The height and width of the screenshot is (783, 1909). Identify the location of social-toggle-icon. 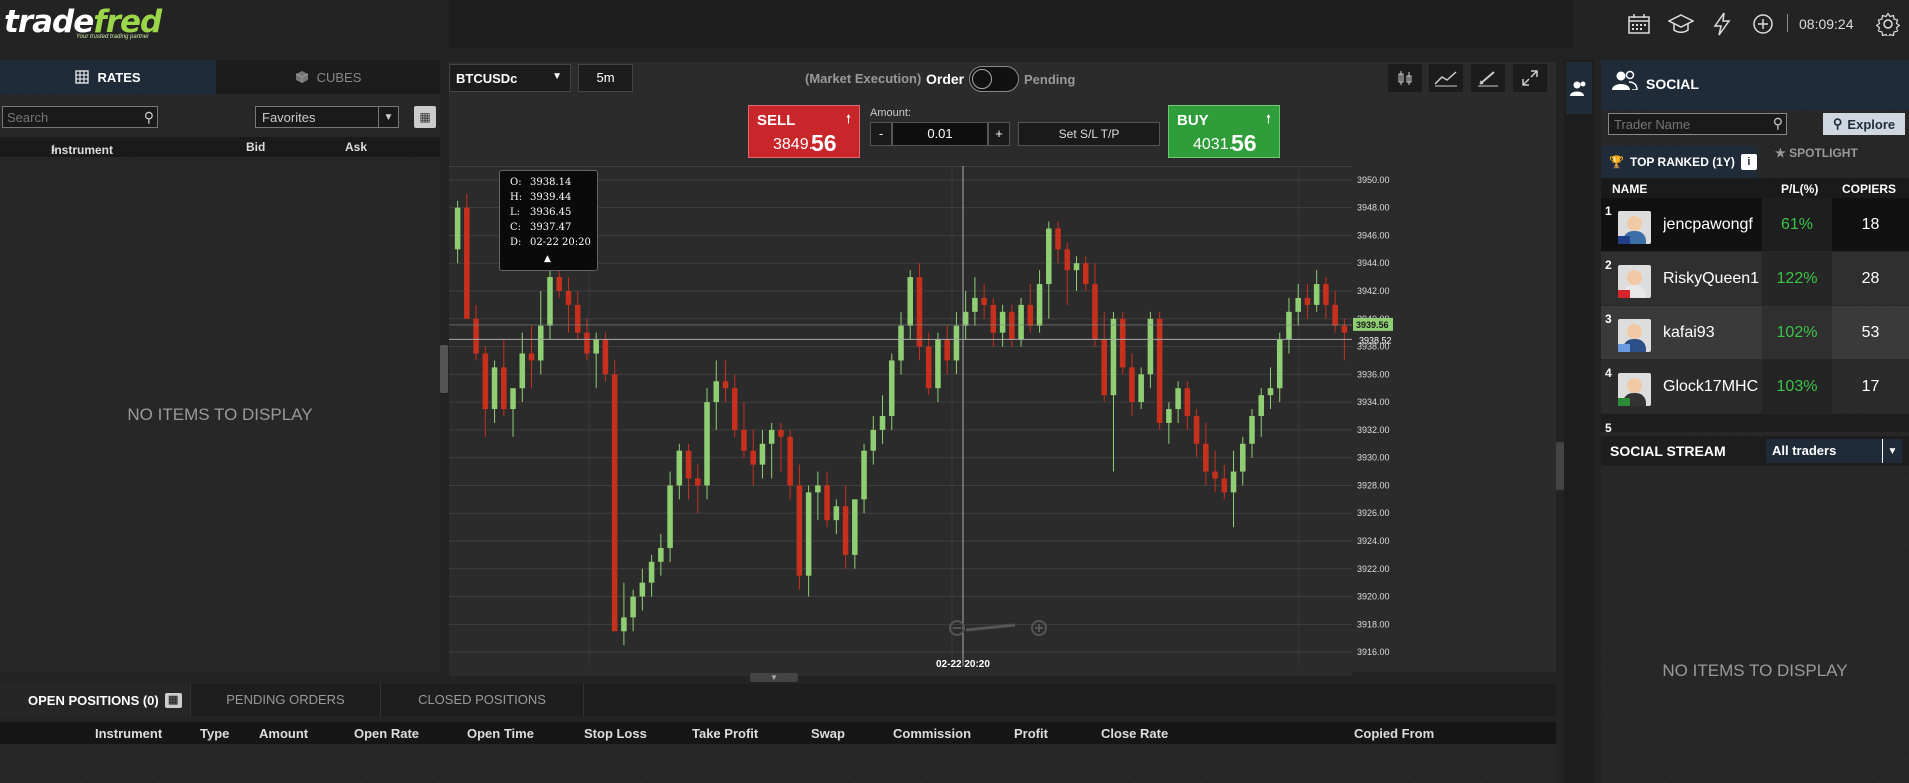
(1579, 88).